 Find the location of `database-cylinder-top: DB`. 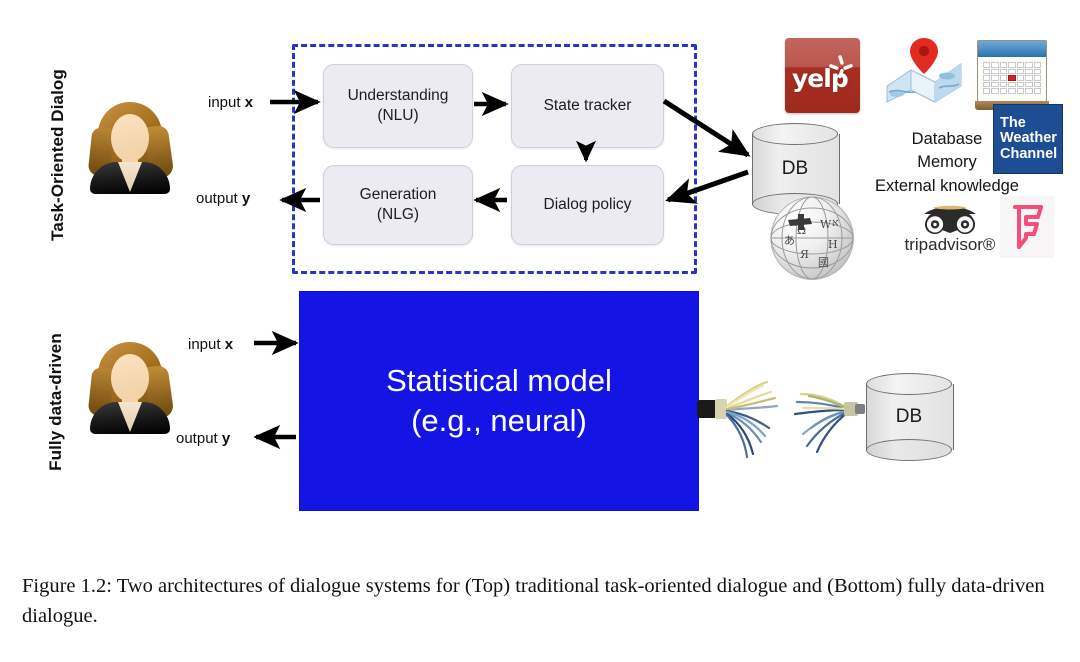

database-cylinder-top: DB is located at coordinates (796, 169).